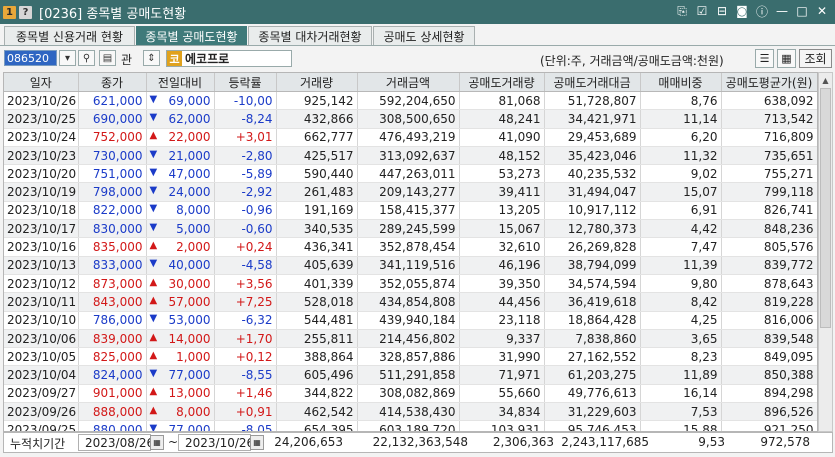  What do you see at coordinates (317, 302) in the screenshot?
I see `cell-volume: 528,018` at bounding box center [317, 302].